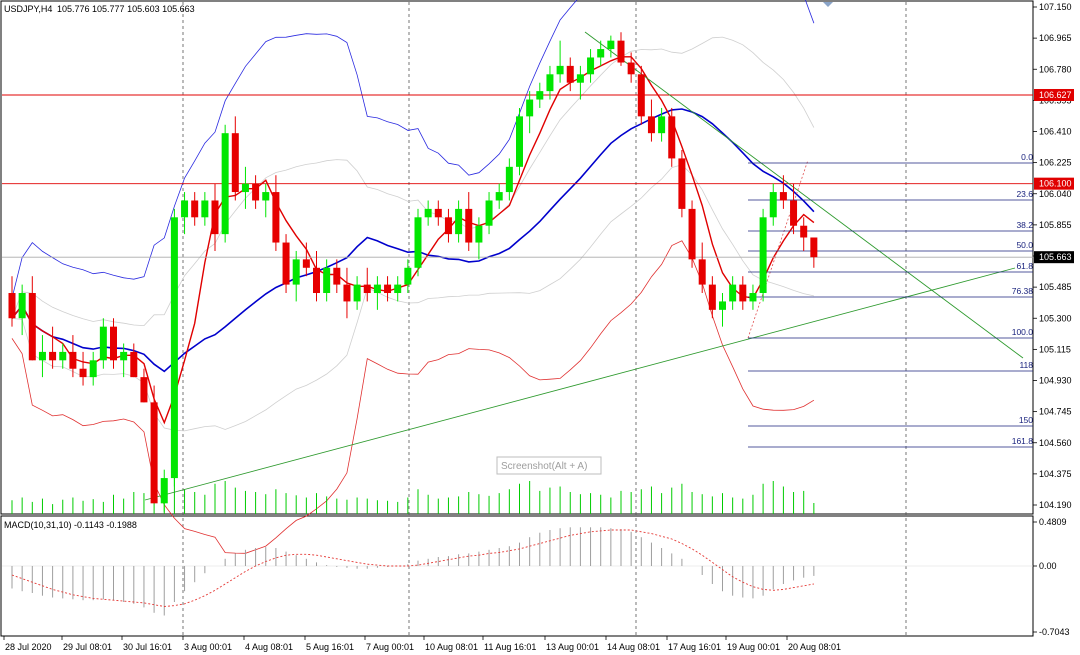 The height and width of the screenshot is (655, 1080). Describe the element at coordinates (694, 647) in the screenshot. I see `time-tick-label: 17 Aug 16:01` at that location.